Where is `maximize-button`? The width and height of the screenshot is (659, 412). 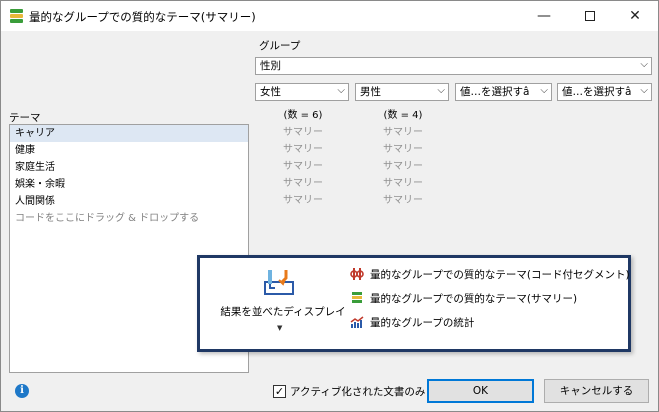
maximize-button is located at coordinates (590, 16).